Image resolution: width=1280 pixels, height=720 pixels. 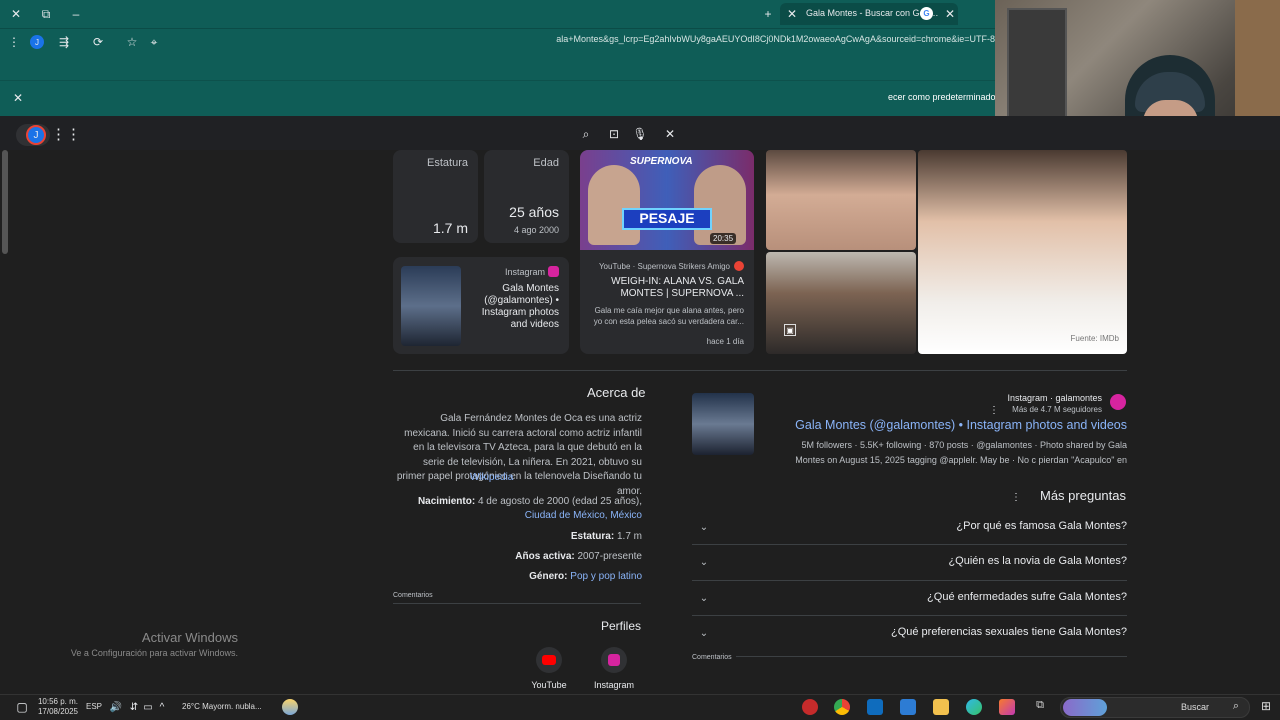 What do you see at coordinates (614, 669) in the screenshot?
I see `profile-instagram: Instagram` at bounding box center [614, 669].